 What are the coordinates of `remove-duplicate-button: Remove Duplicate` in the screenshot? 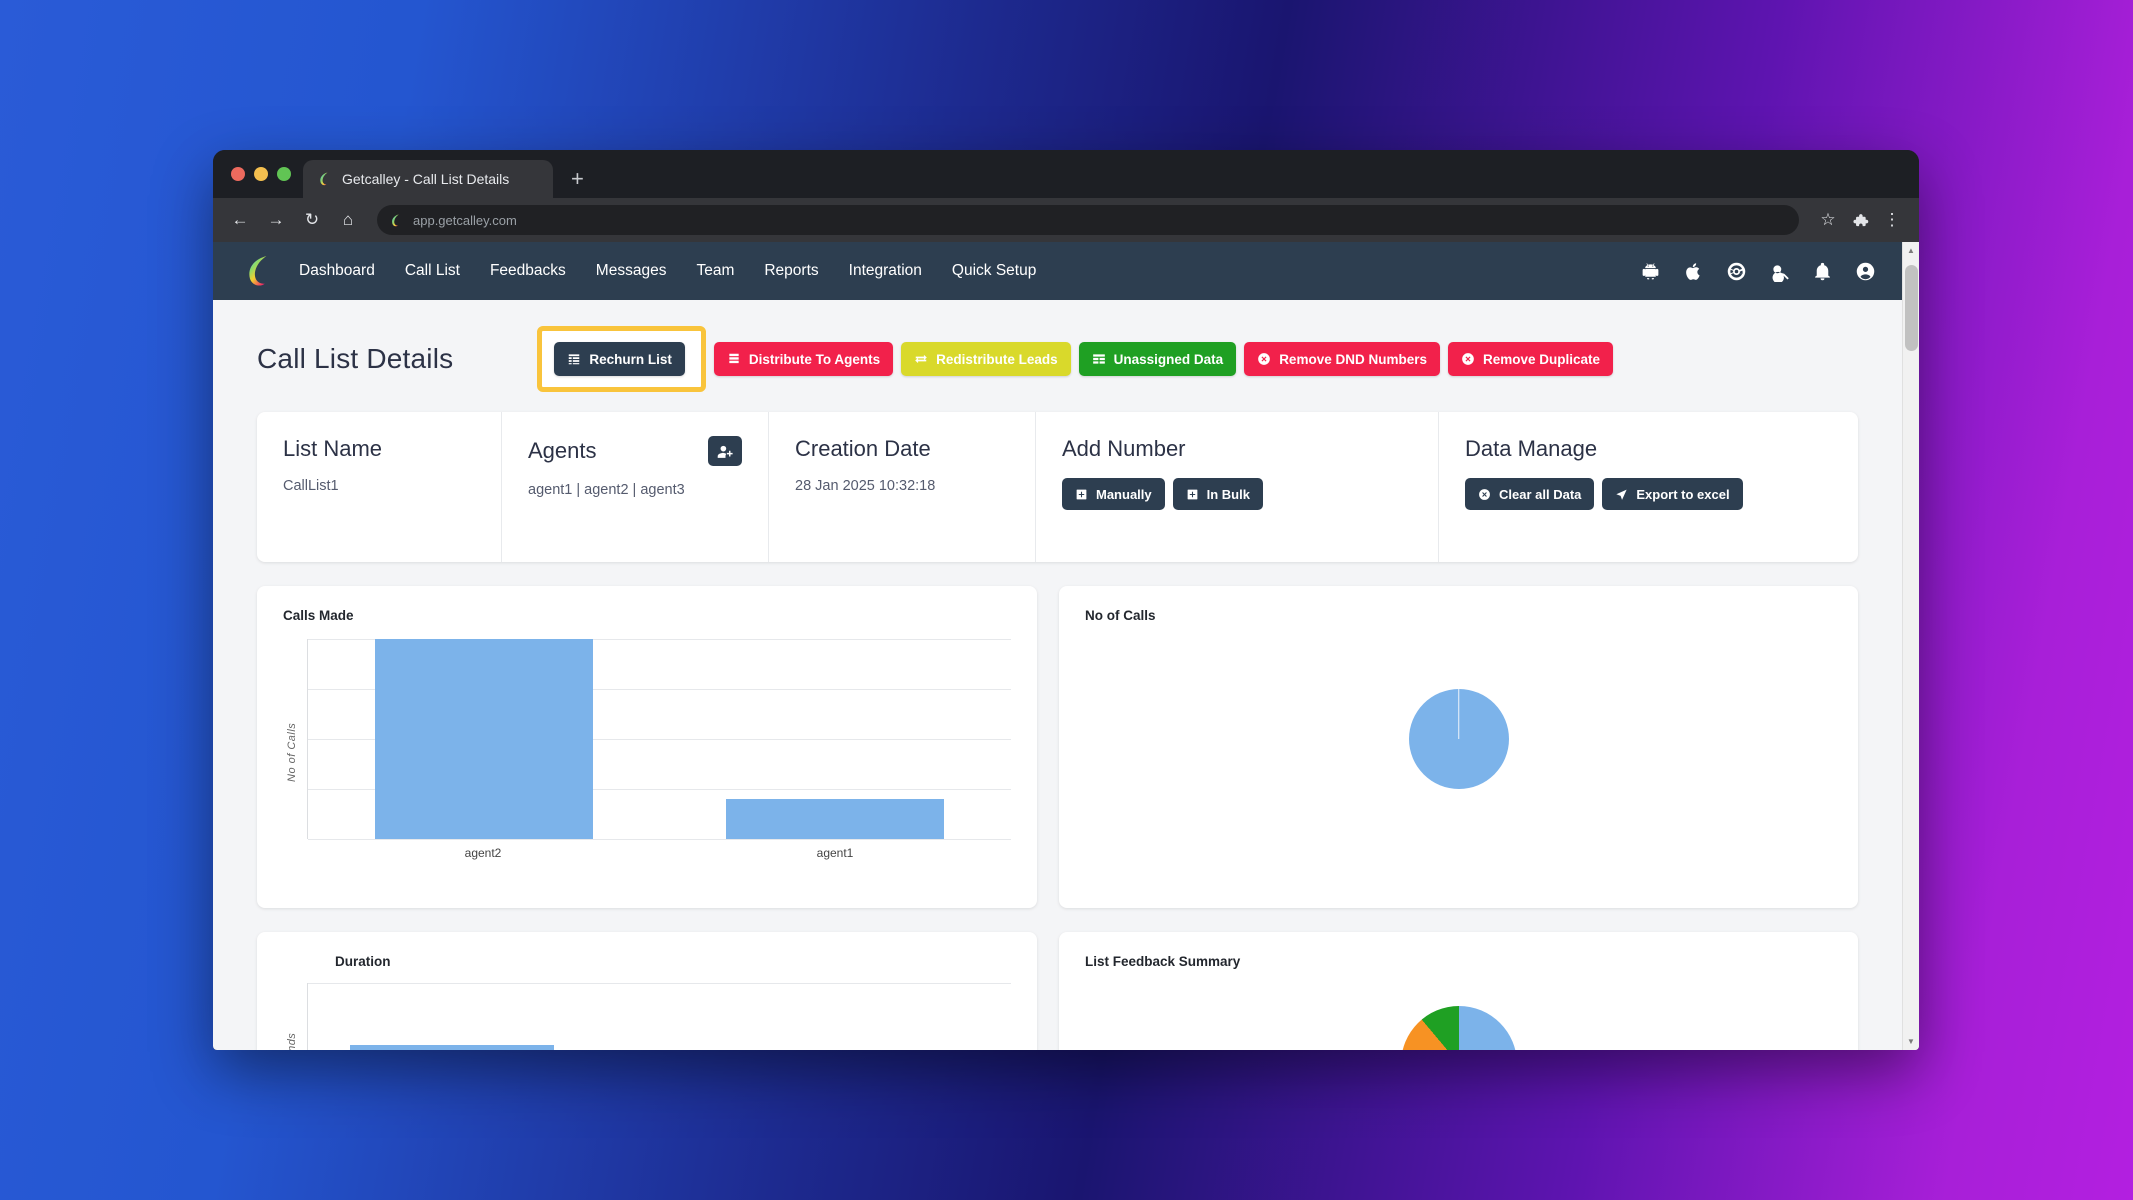 It's located at (1530, 359).